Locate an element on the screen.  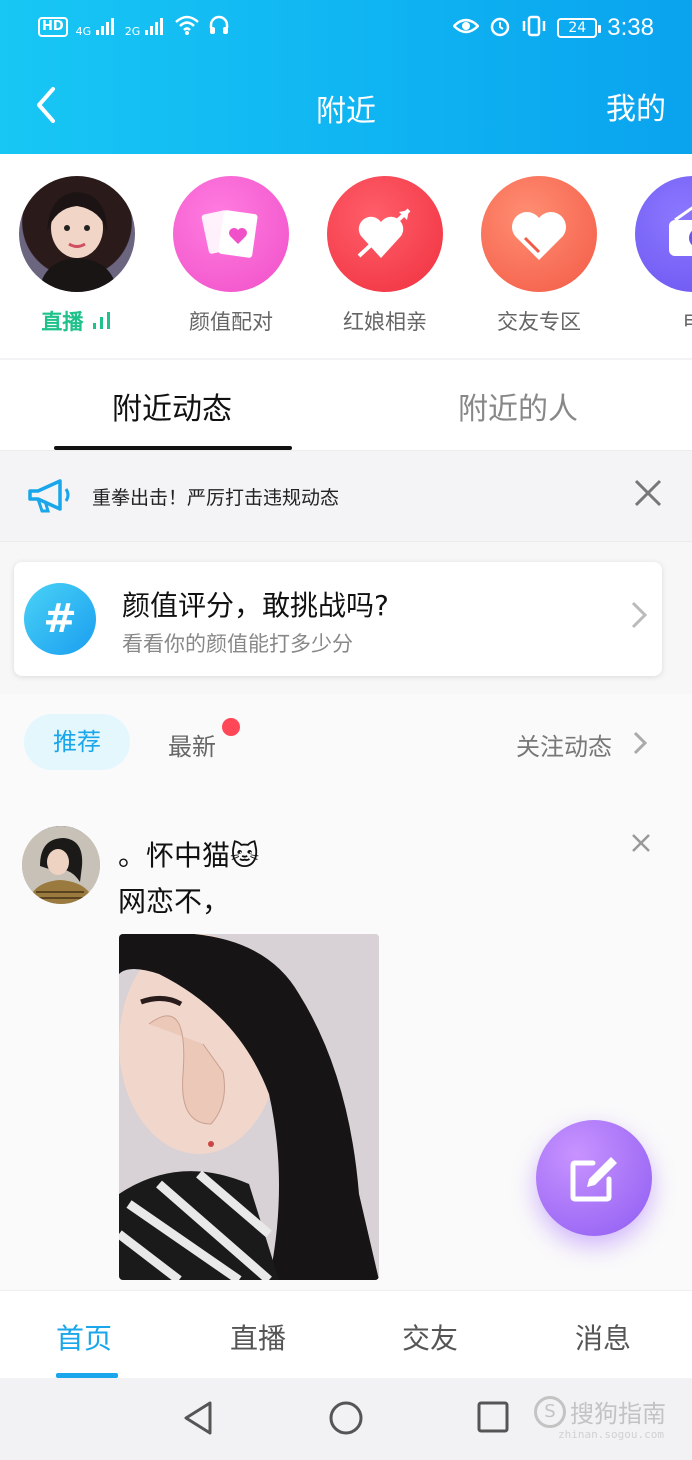
category-label-radio: 电 is located at coordinates (660, 321).